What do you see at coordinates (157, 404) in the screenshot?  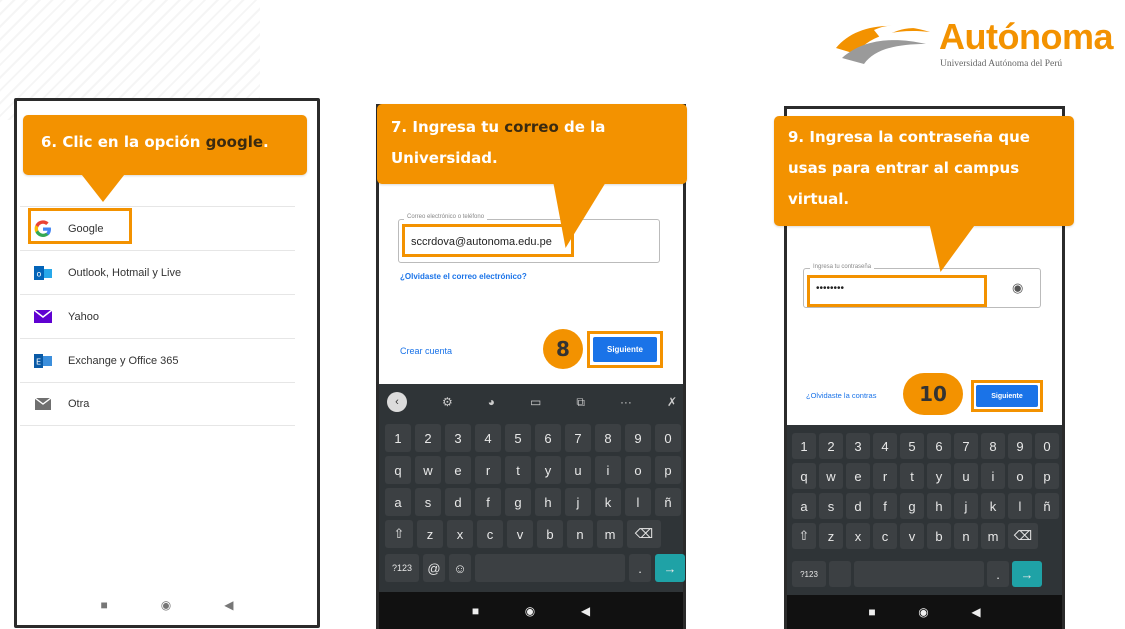 I see `account-option-other: Otra` at bounding box center [157, 404].